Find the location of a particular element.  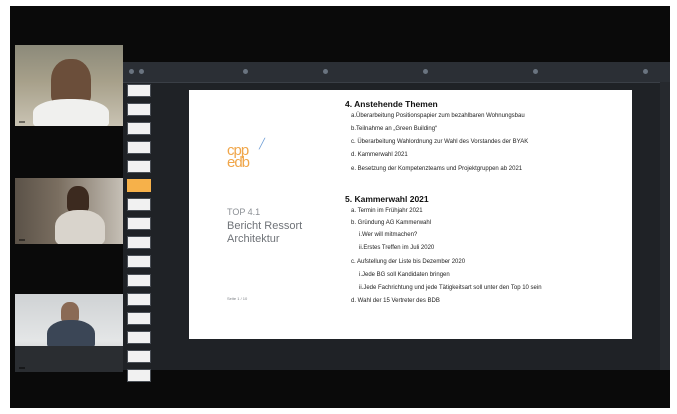

participant-2-body is located at coordinates (80, 227).